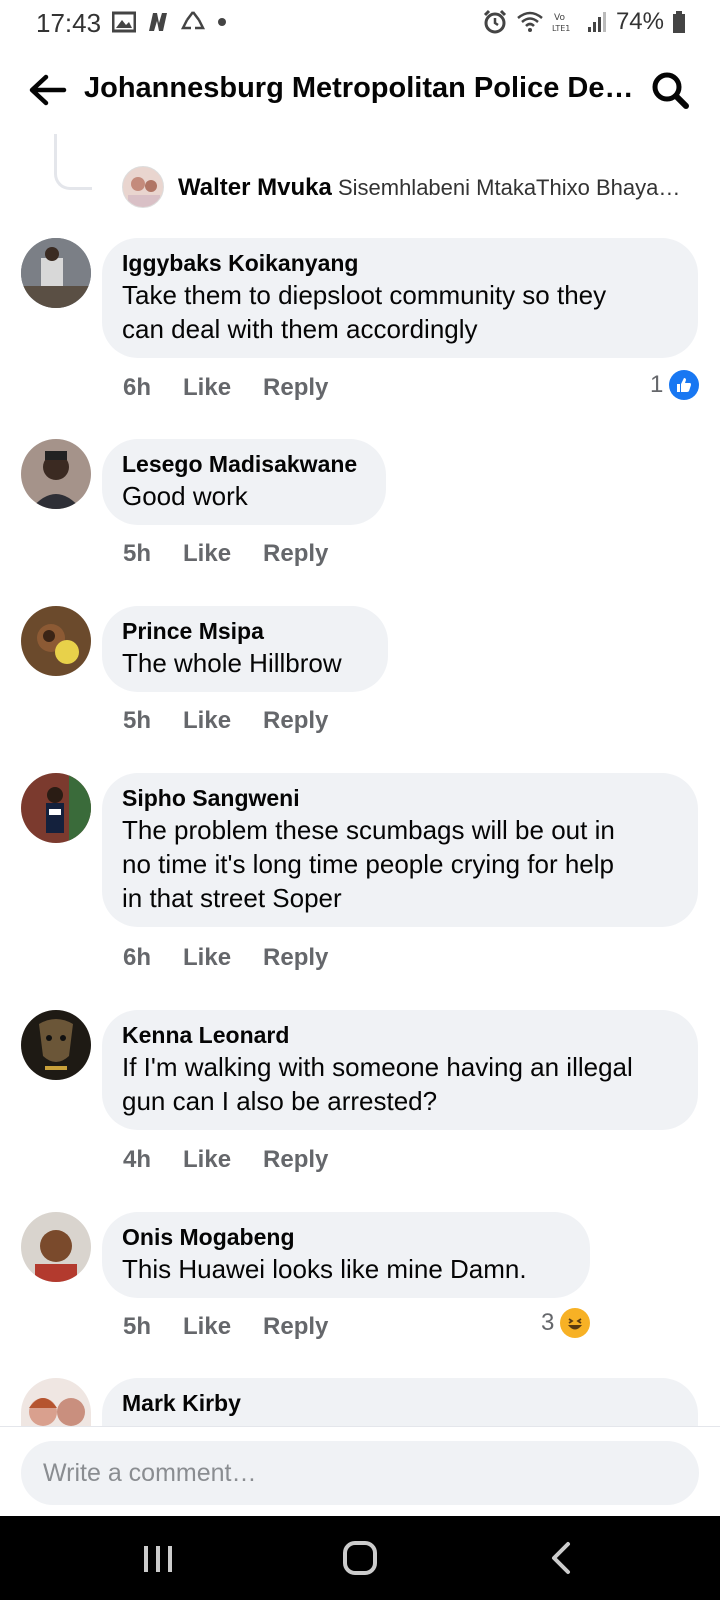  I want to click on search-icon, so click(670, 90).